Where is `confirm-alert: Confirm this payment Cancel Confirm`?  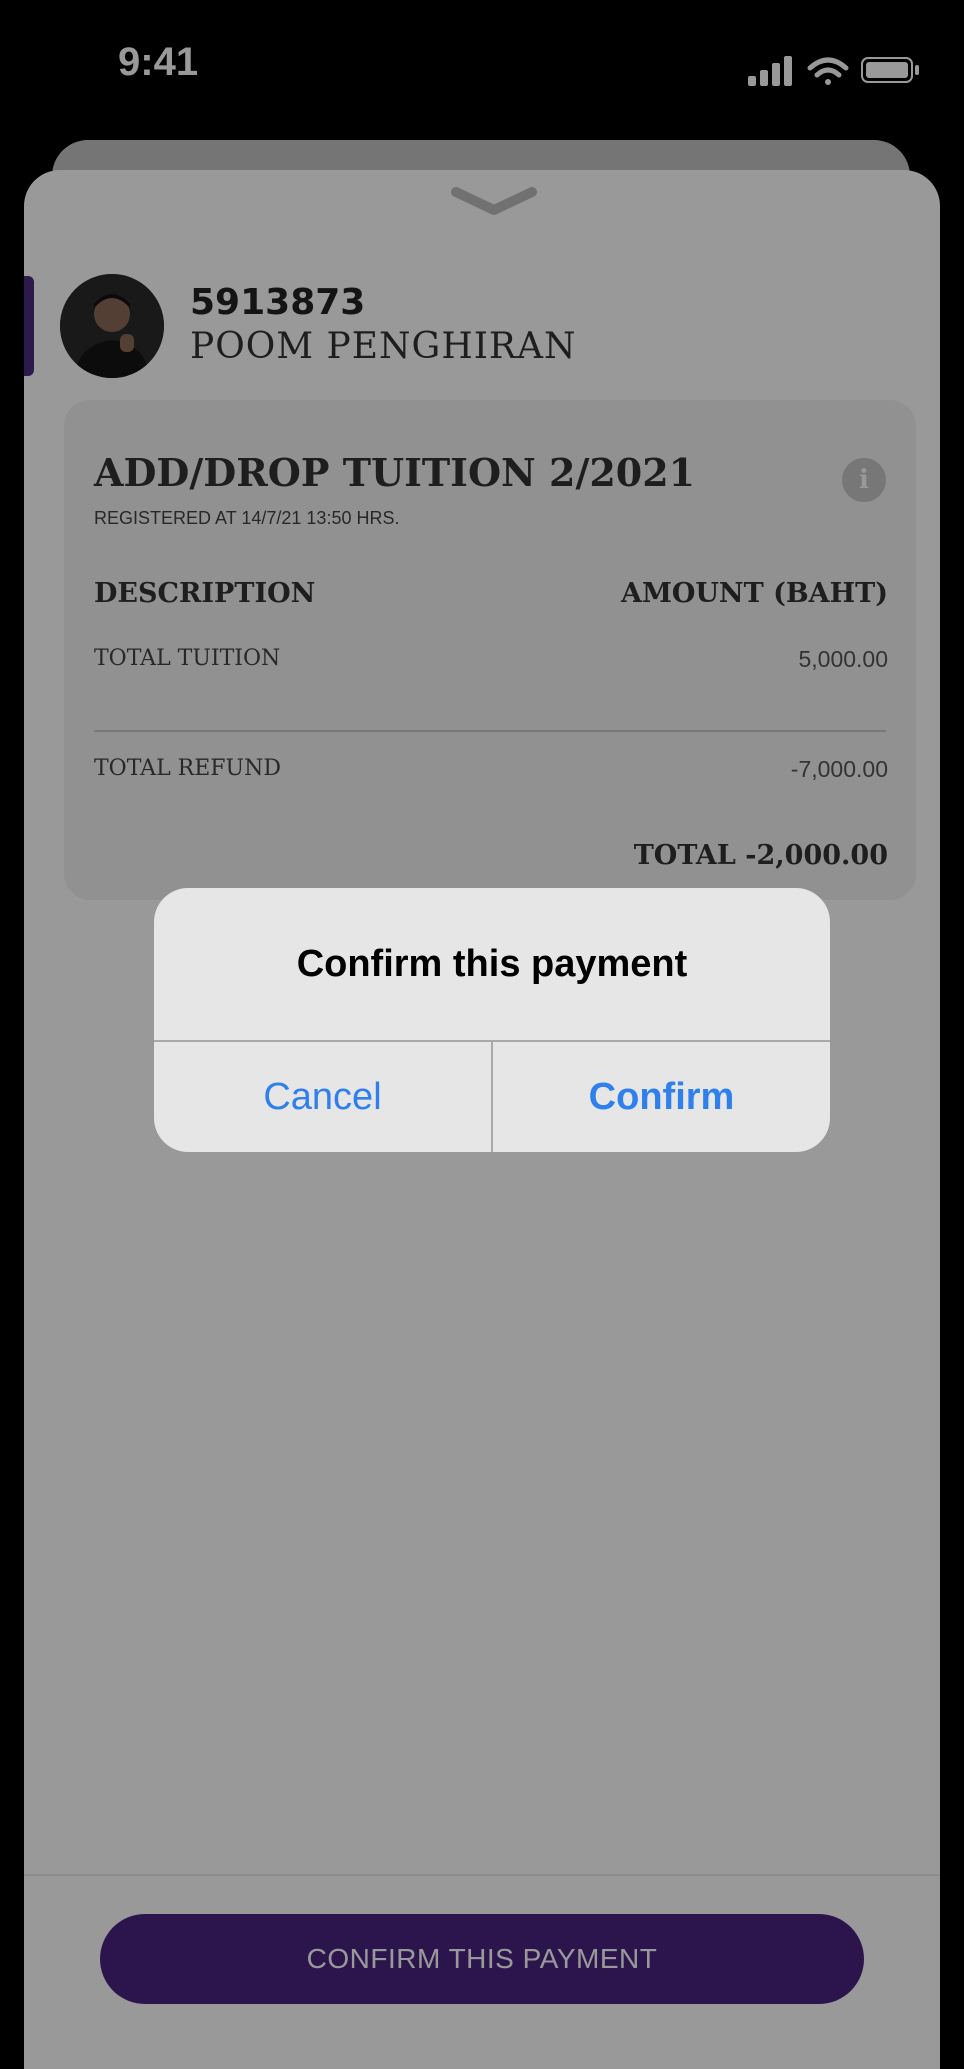 confirm-alert: Confirm this payment Cancel Confirm is located at coordinates (492, 1020).